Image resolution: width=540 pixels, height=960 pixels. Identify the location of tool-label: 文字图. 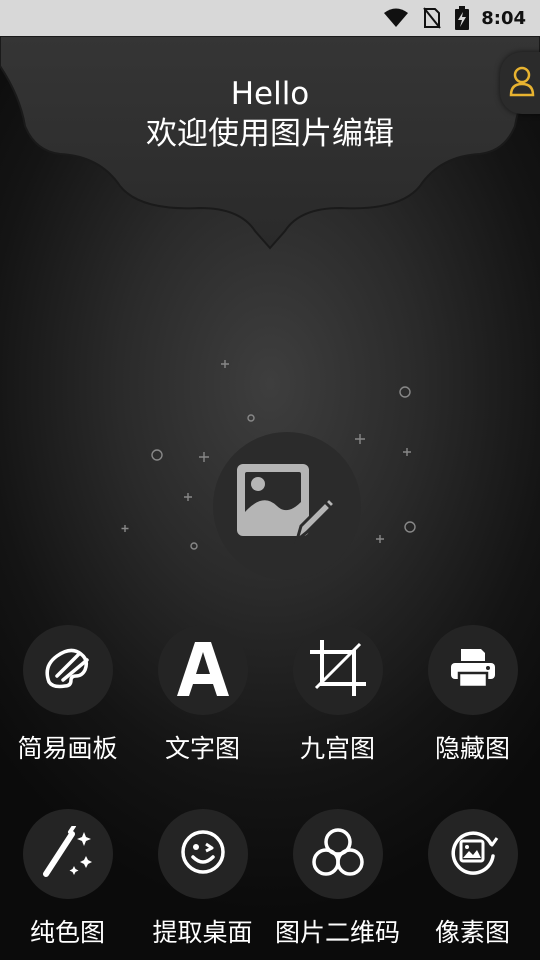
(202, 748).